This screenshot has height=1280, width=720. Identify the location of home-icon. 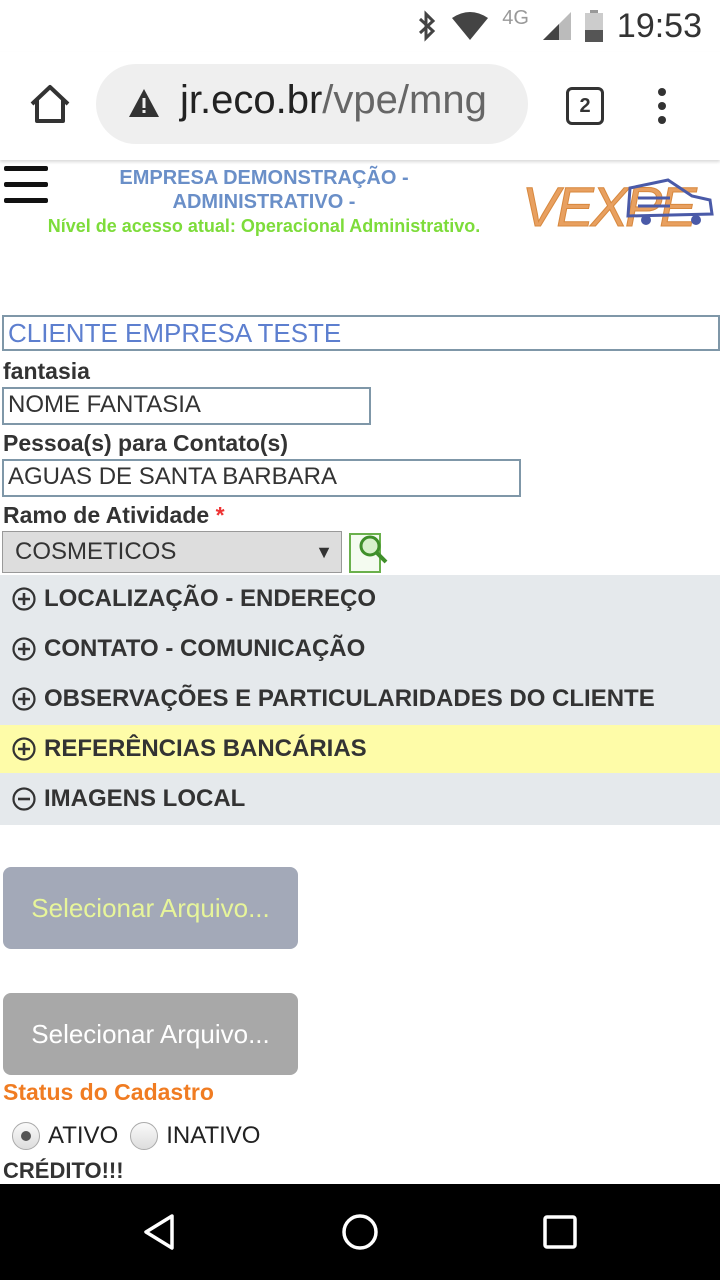
(50, 104).